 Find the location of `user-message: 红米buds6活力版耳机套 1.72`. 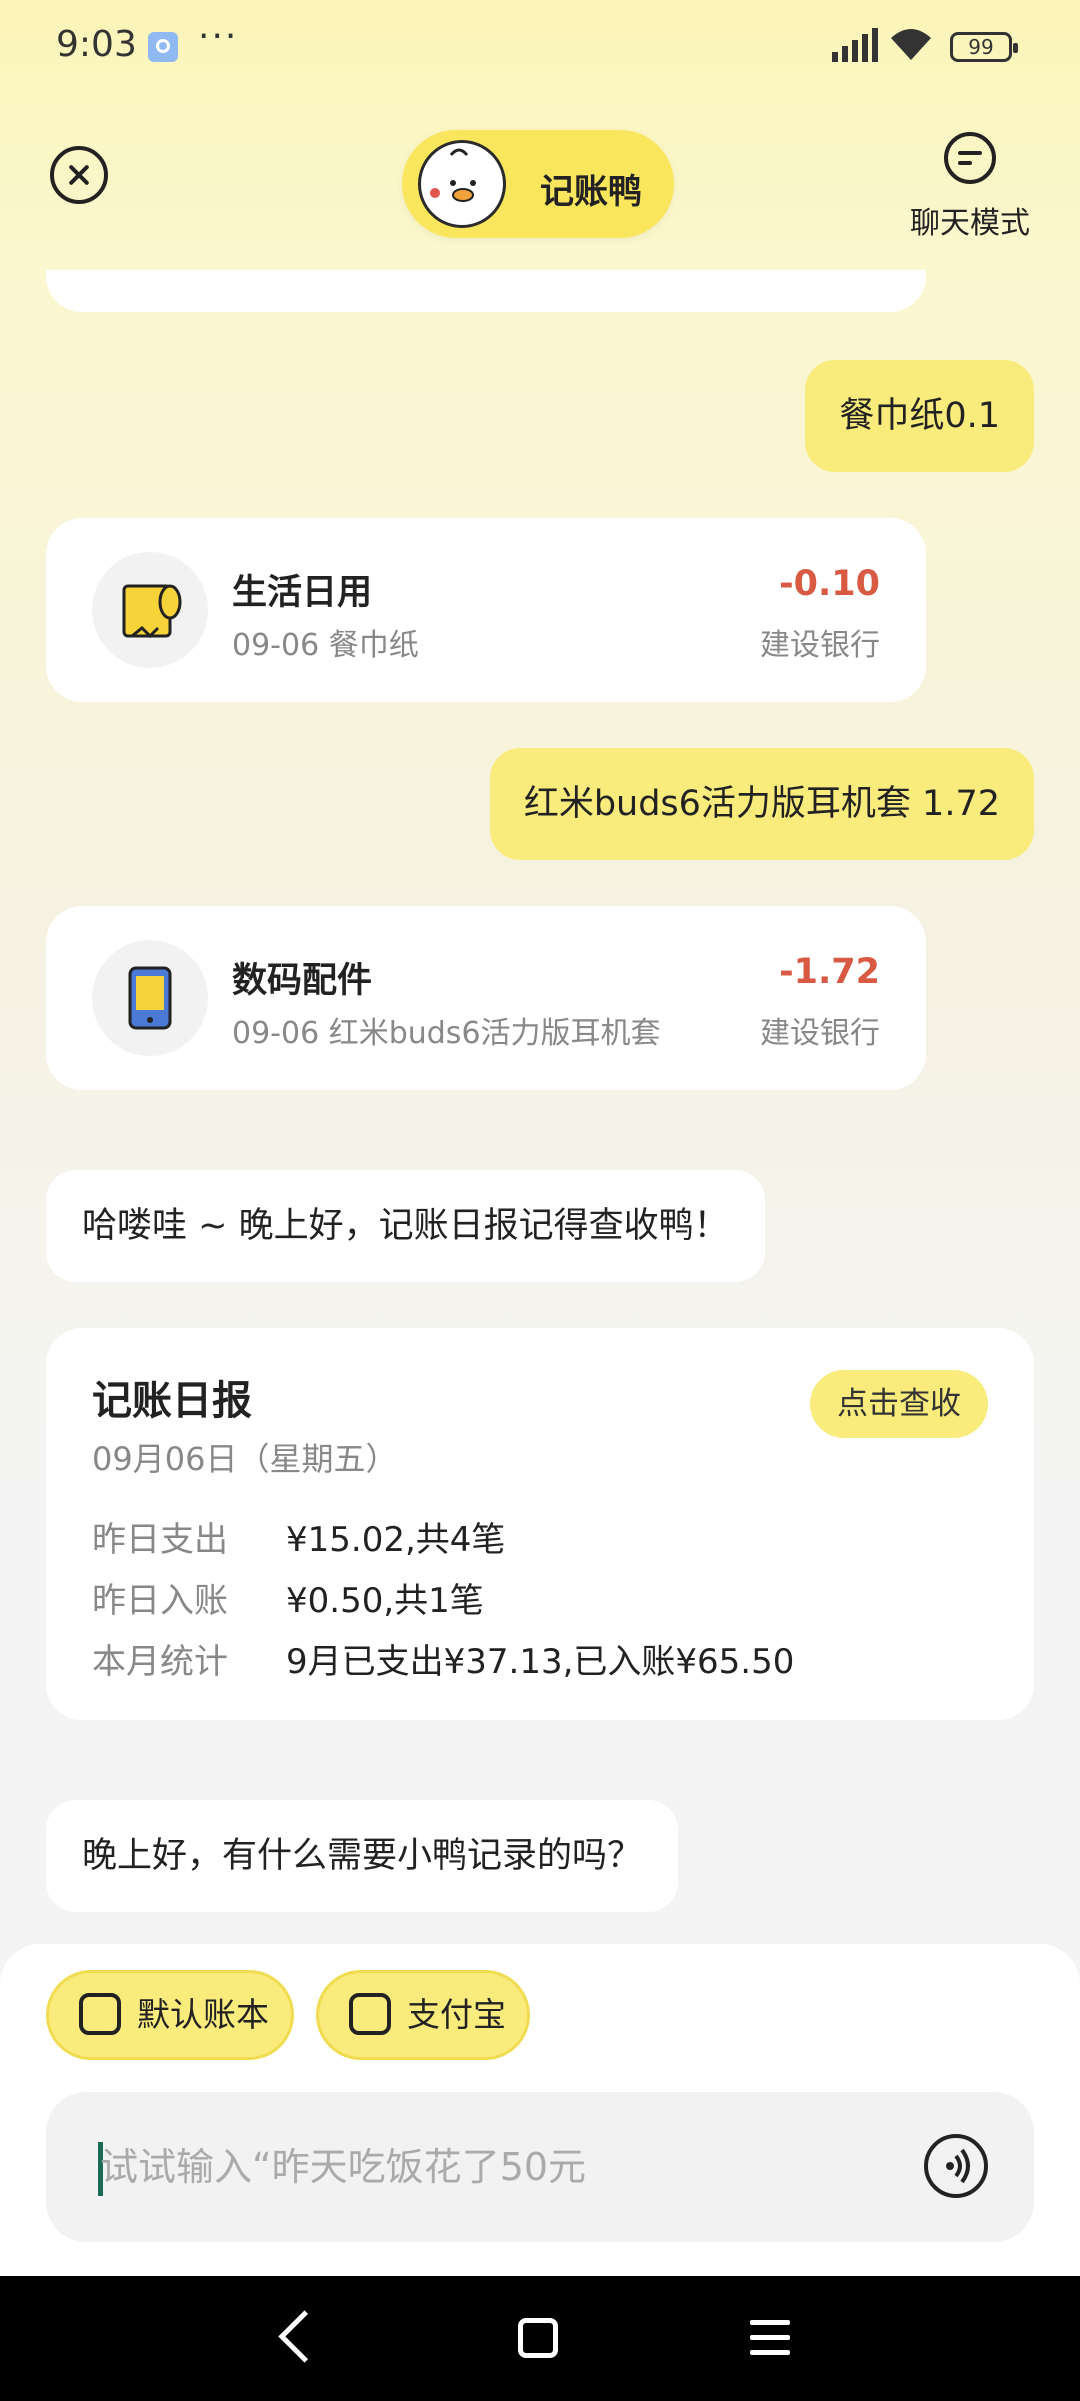

user-message: 红米buds6活力版耳机套 1.72 is located at coordinates (761, 804).